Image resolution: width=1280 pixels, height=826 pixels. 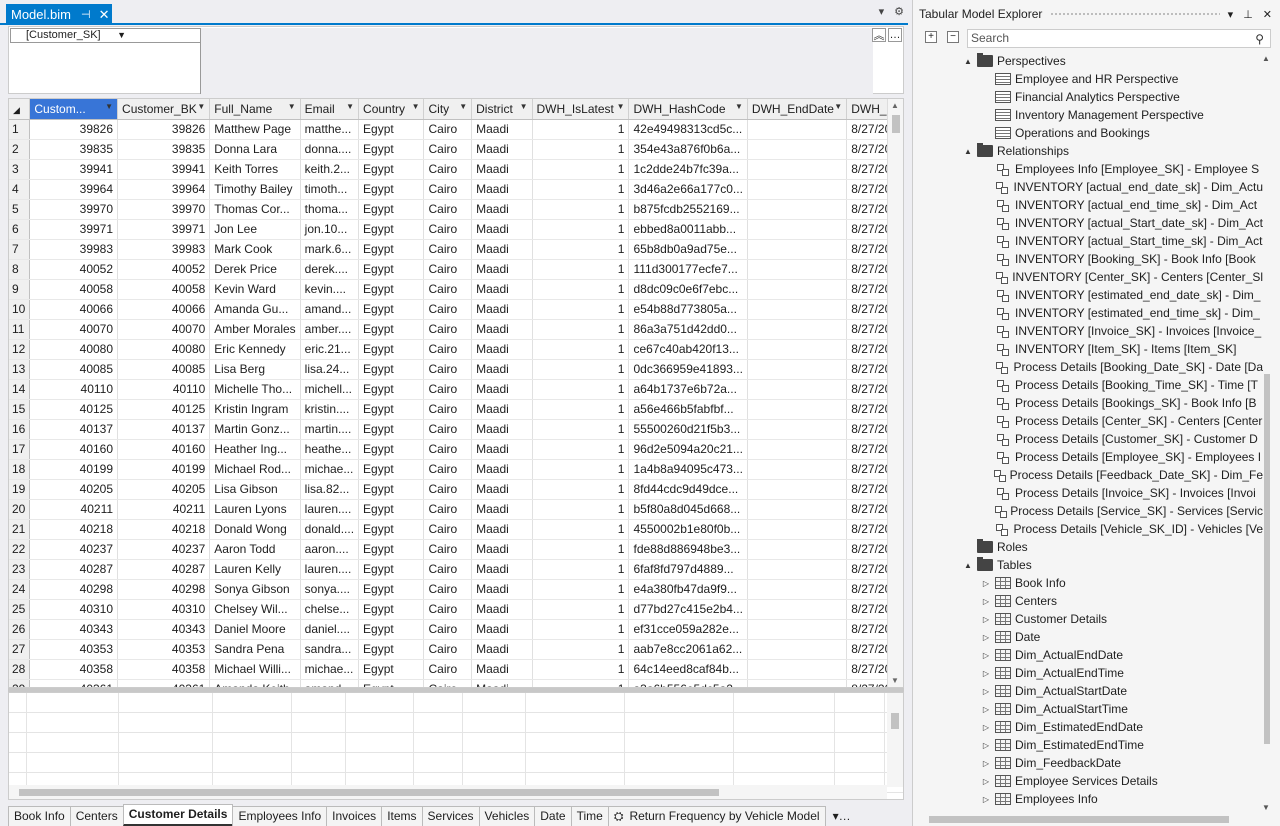 What do you see at coordinates (1088, 547) in the screenshot?
I see `tree-node: Roles` at bounding box center [1088, 547].